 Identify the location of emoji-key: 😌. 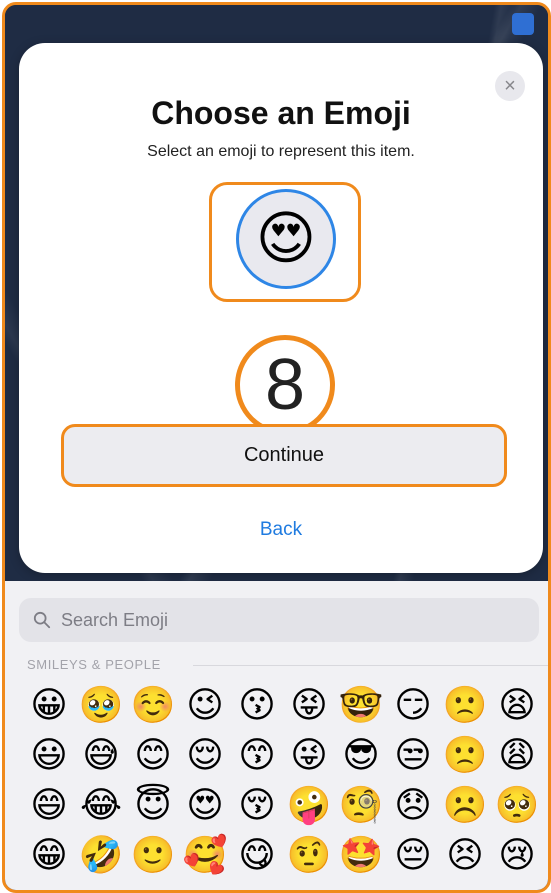
(205, 756).